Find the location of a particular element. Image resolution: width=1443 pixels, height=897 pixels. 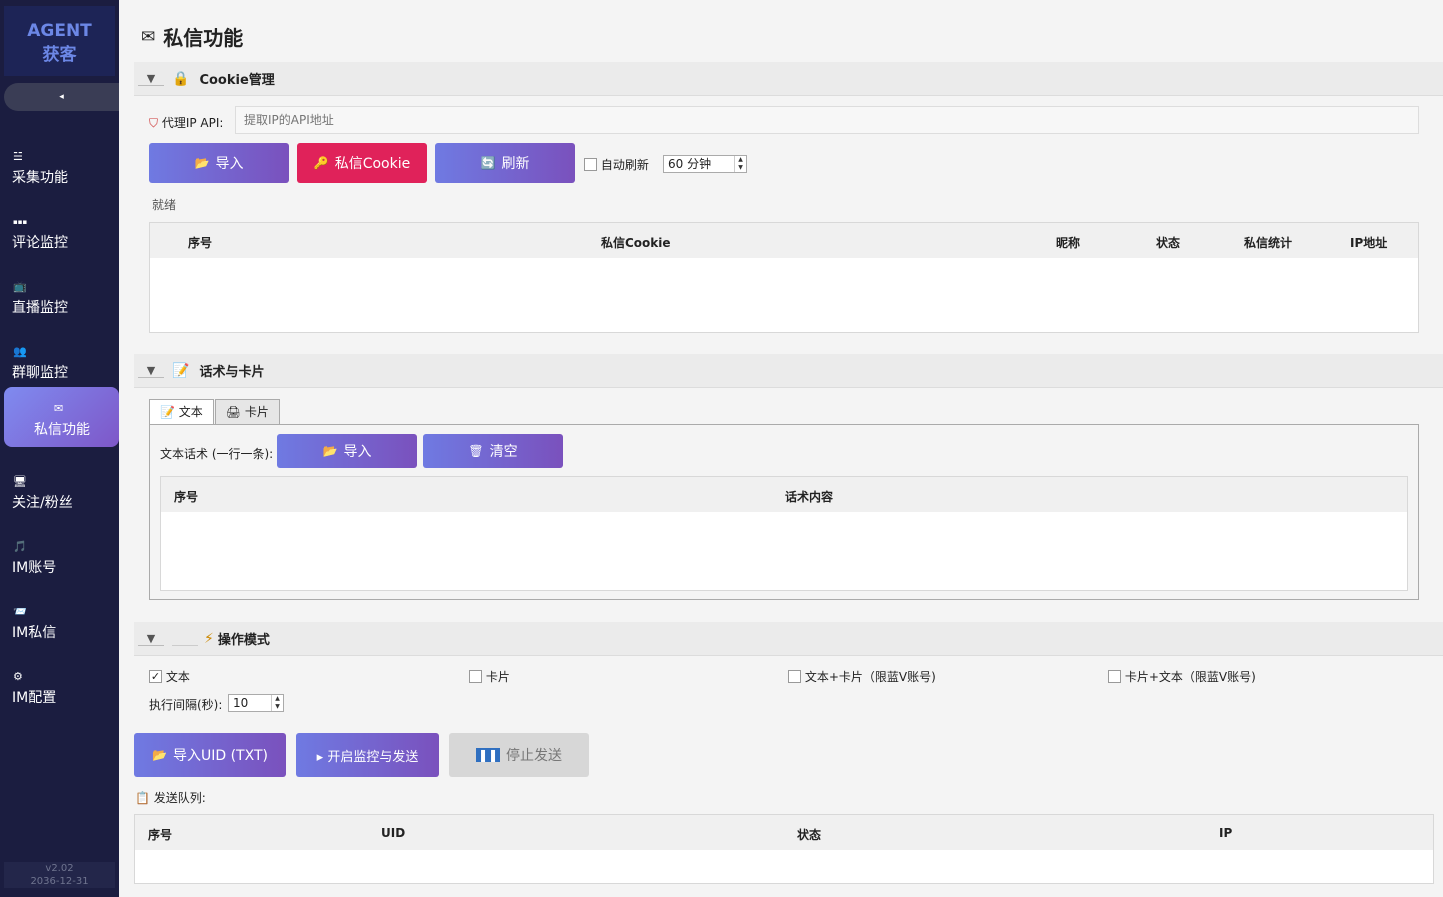

nav-item-collect: ☱ 采集功能 is located at coordinates (59, 167).